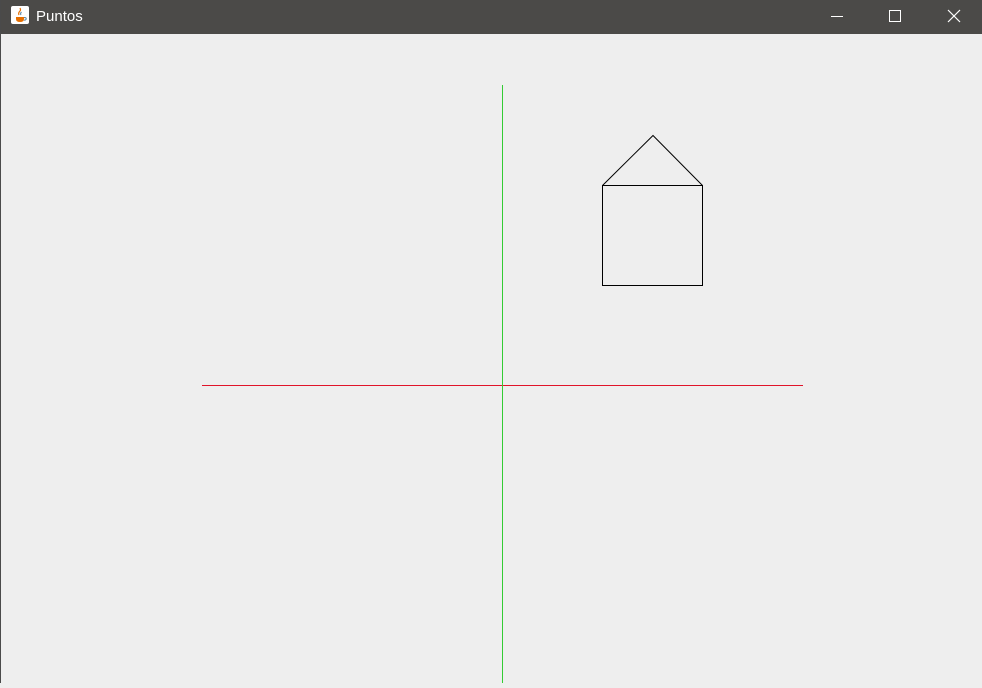 This screenshot has width=982, height=688. I want to click on close-button, so click(953, 17).